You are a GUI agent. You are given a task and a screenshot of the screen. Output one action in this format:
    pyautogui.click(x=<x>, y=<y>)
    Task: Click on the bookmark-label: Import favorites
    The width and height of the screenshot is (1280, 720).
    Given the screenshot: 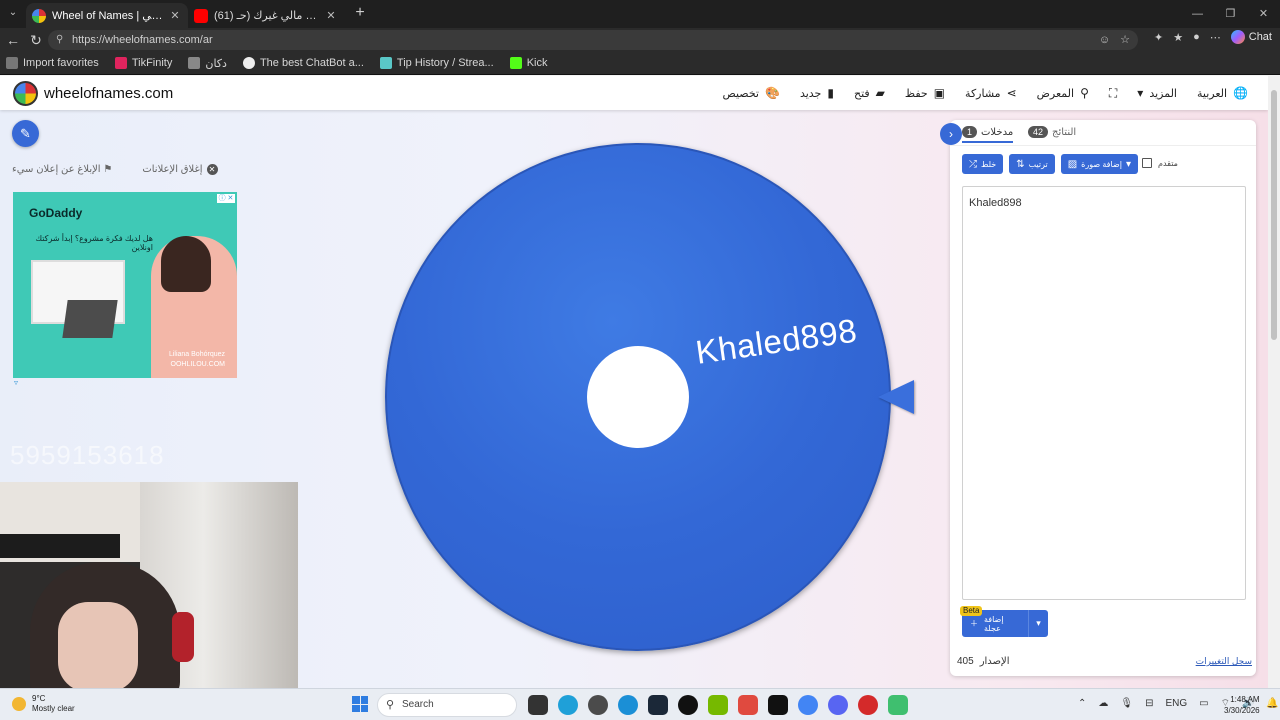 What is the action you would take?
    pyautogui.click(x=61, y=63)
    